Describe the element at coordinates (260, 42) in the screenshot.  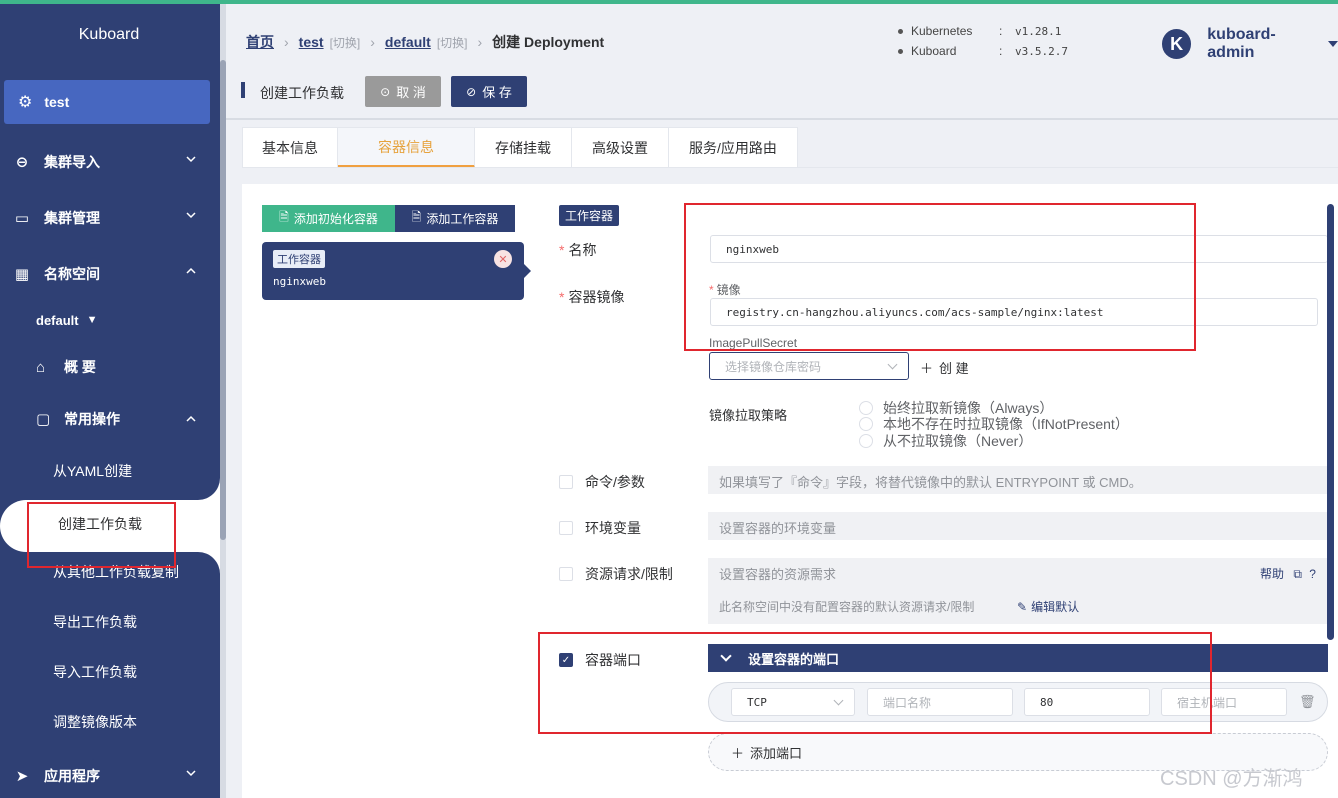
I see `breadcrumb-home: 首页` at that location.